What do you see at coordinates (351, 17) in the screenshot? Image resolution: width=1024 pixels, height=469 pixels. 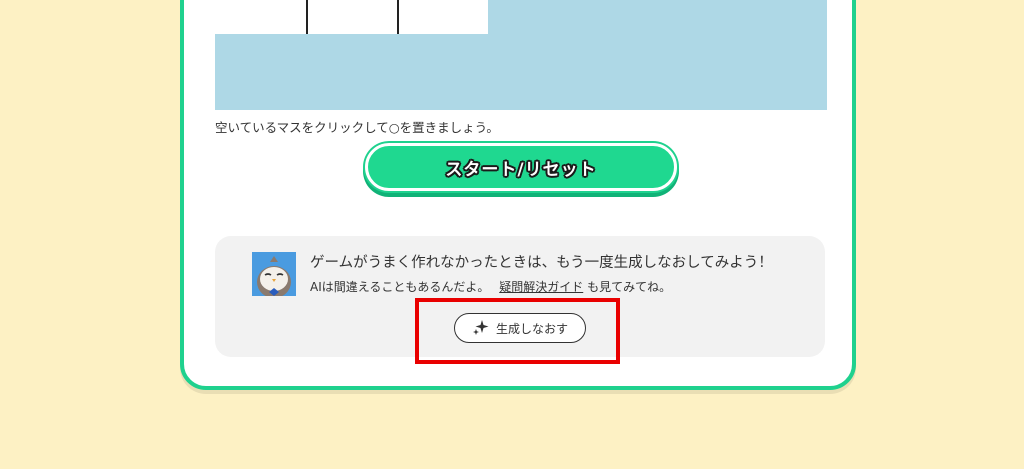 I see `tic-tac-toe-board` at bounding box center [351, 17].